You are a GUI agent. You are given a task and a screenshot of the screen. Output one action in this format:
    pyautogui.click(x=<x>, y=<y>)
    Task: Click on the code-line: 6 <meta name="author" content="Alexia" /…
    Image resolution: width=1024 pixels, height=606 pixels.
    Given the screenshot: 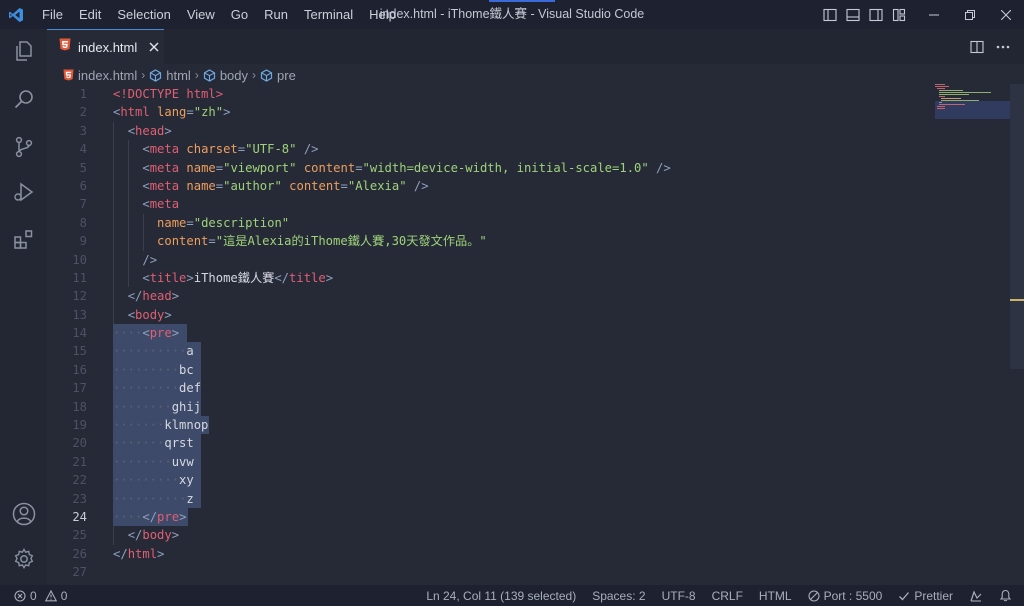 What is the action you would take?
    pyautogui.click(x=492, y=186)
    